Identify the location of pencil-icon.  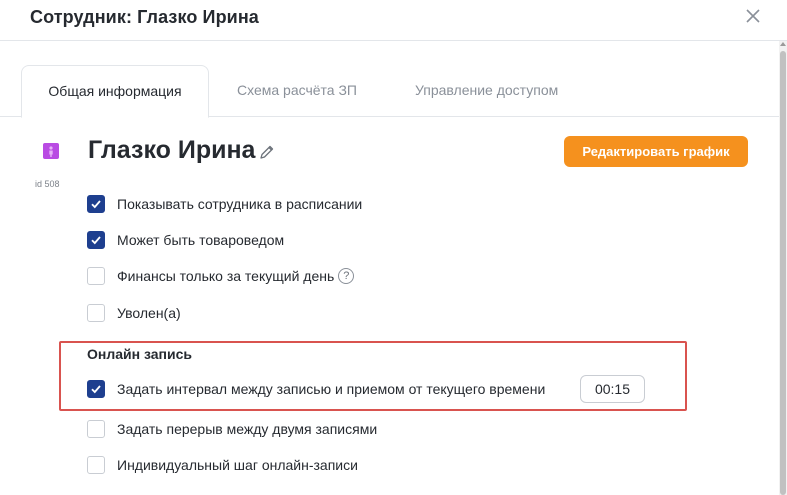
(267, 152).